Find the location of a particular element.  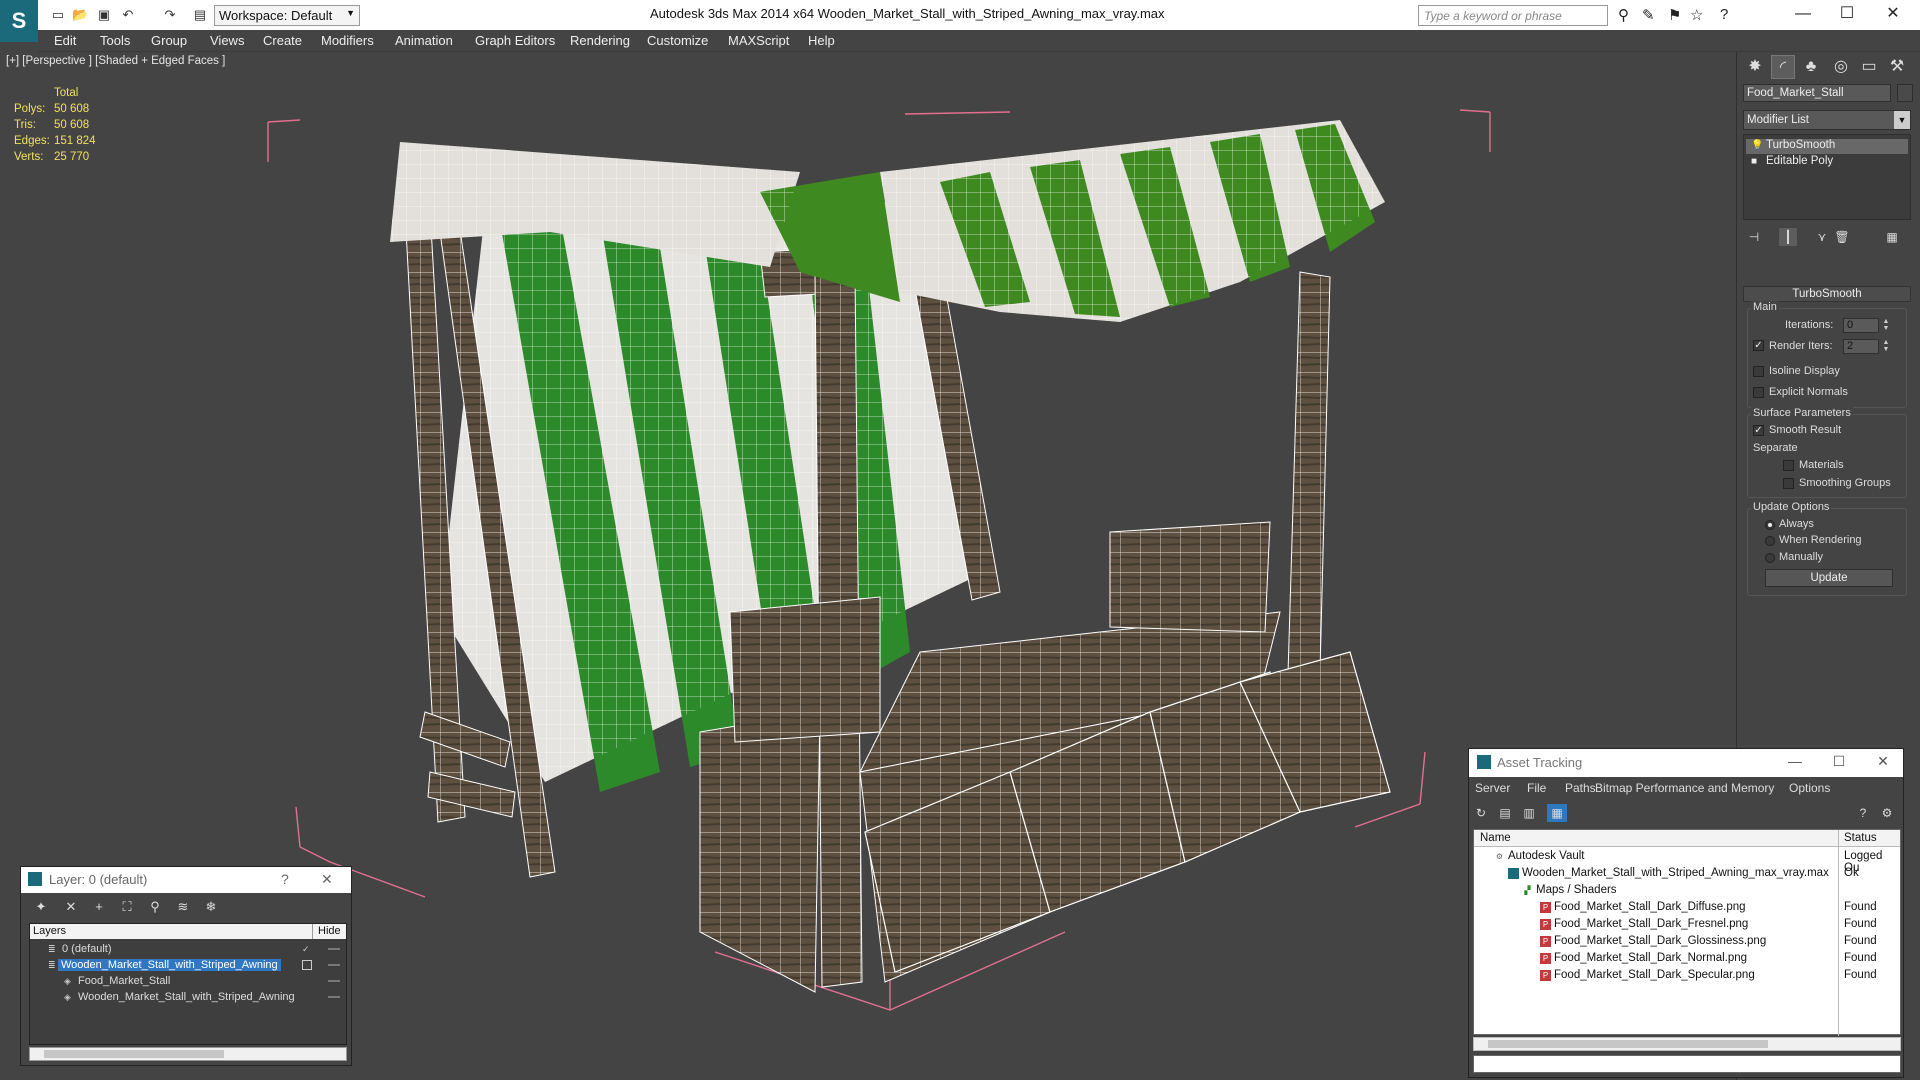

active-layer-box-icon is located at coordinates (307, 965).